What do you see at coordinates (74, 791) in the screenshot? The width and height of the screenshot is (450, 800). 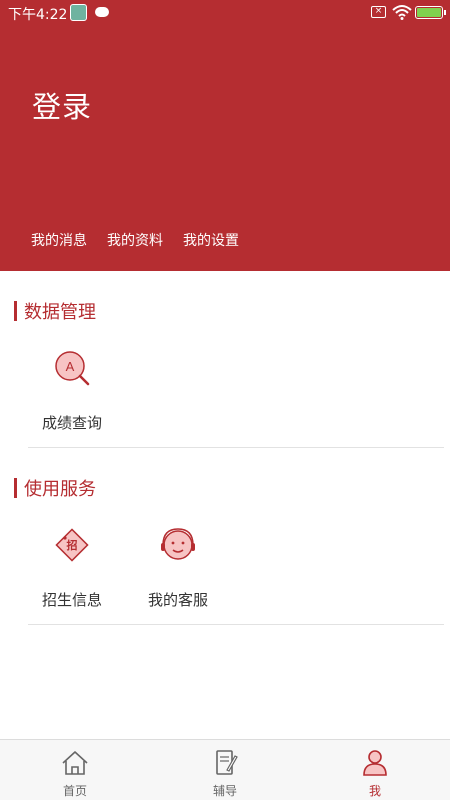 I see `tab-label: 首页` at bounding box center [74, 791].